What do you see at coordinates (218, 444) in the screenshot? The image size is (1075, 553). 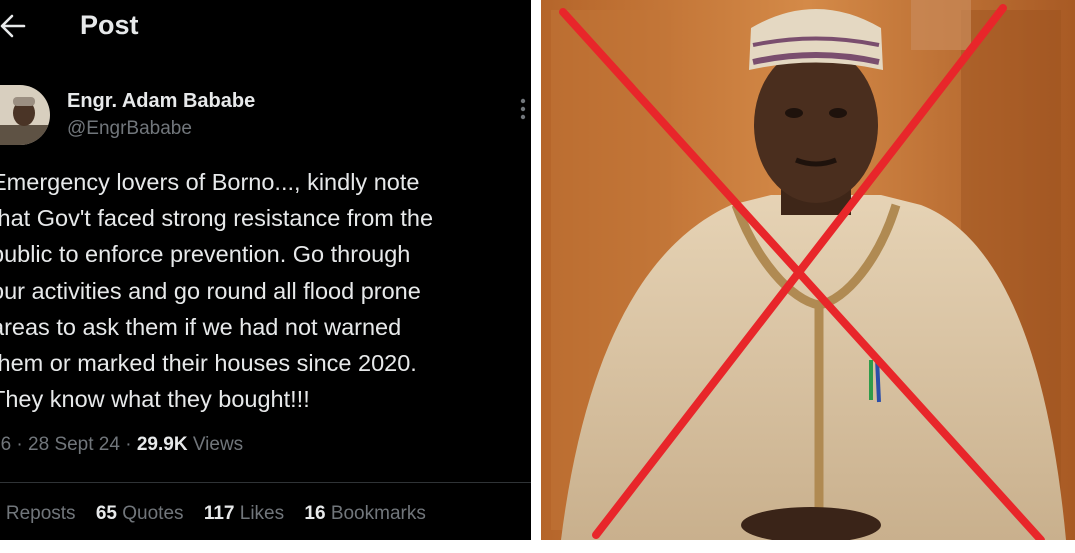 I see `views-label: Views` at bounding box center [218, 444].